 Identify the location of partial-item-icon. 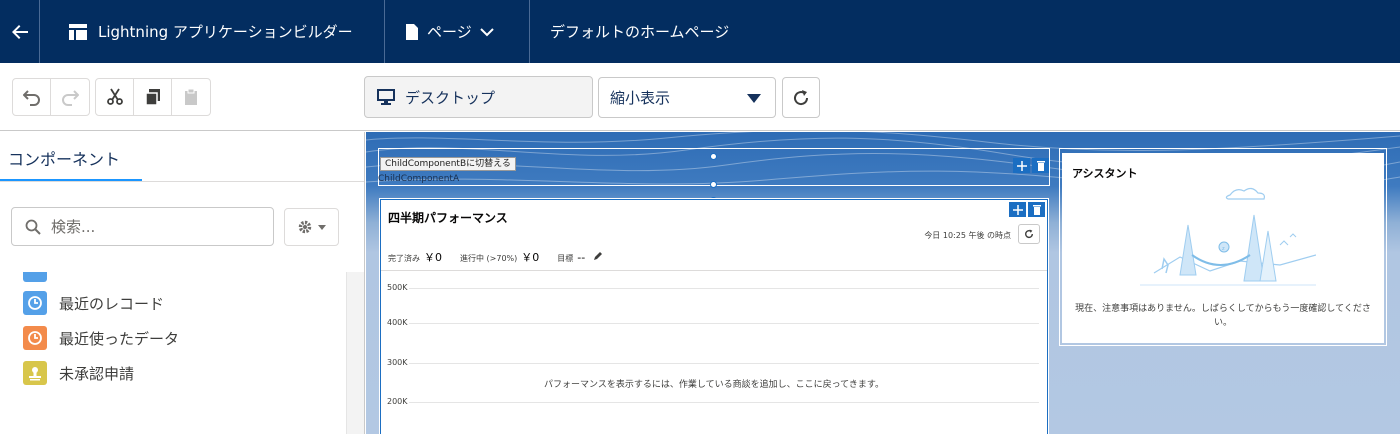
(35, 277).